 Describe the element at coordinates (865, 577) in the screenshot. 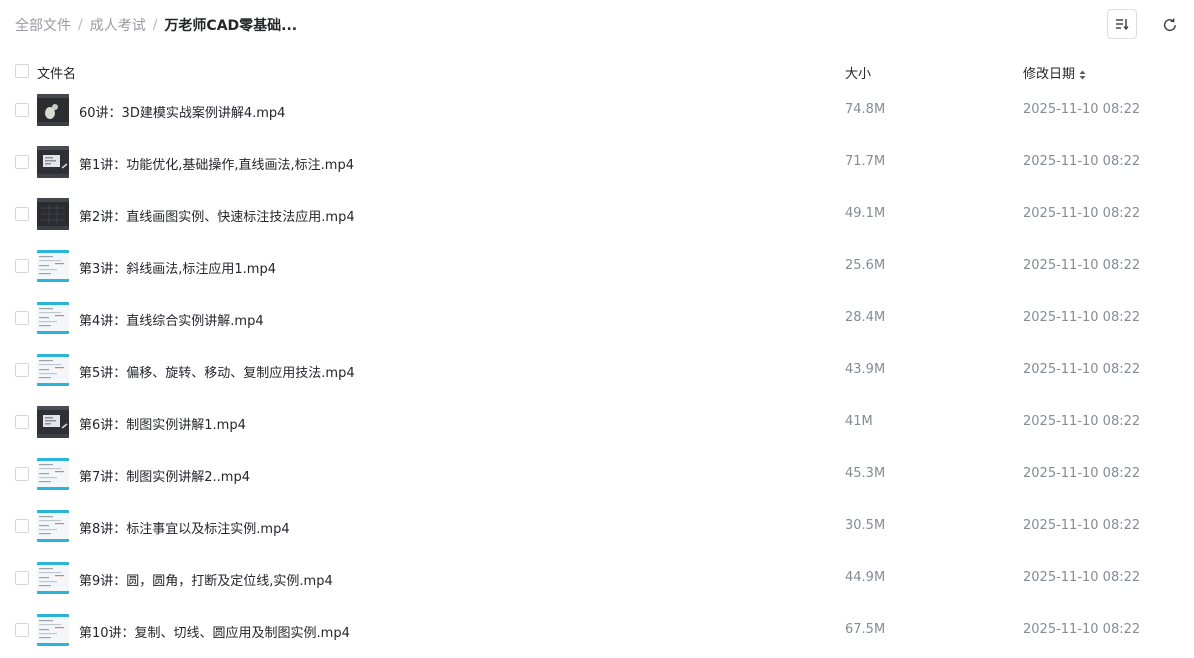

I see `file-size: 44.9M` at that location.